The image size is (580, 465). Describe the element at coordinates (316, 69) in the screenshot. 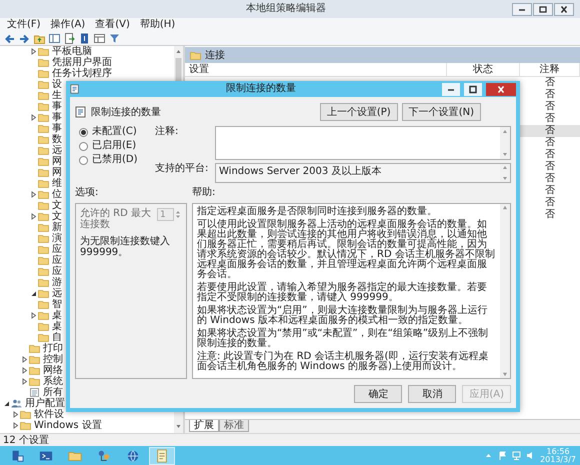

I see `column-header: 设置` at that location.